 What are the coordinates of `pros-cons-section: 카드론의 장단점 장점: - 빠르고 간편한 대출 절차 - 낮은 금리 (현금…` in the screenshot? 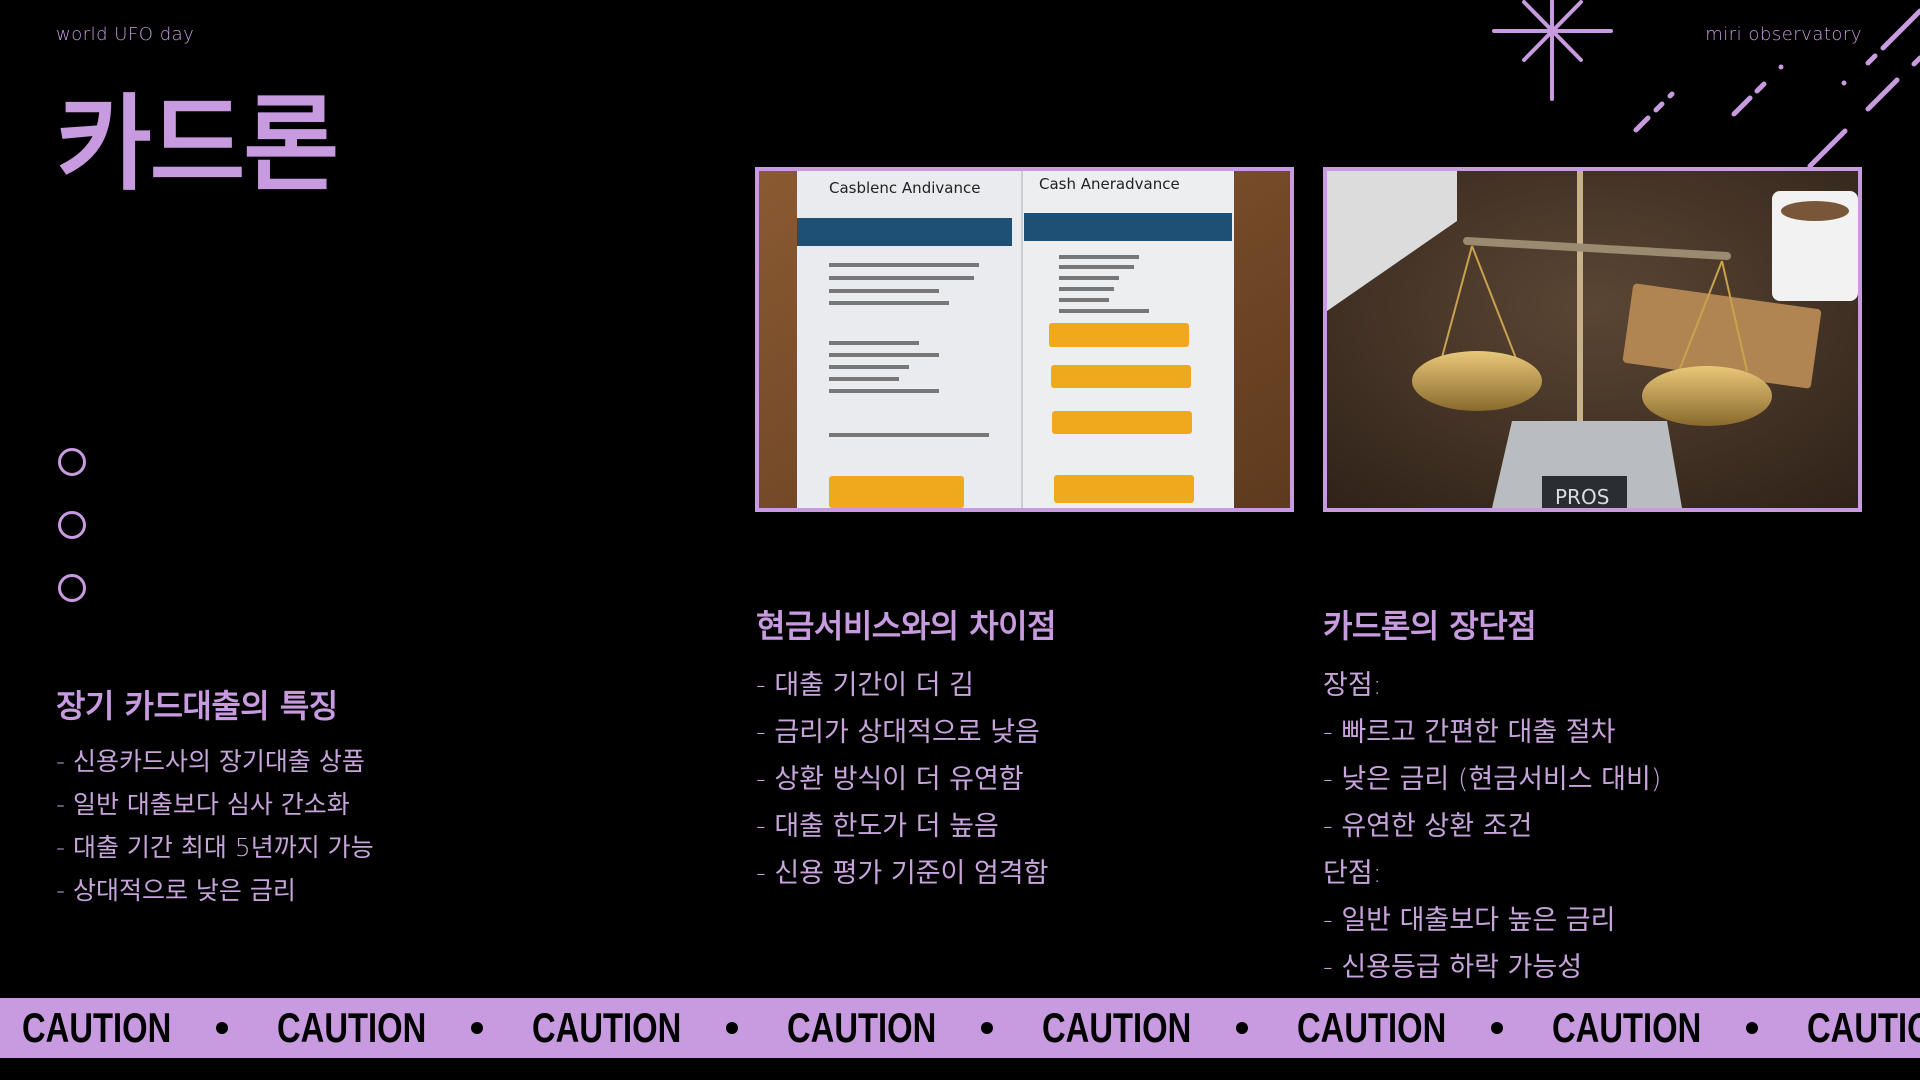 It's located at (1492, 798).